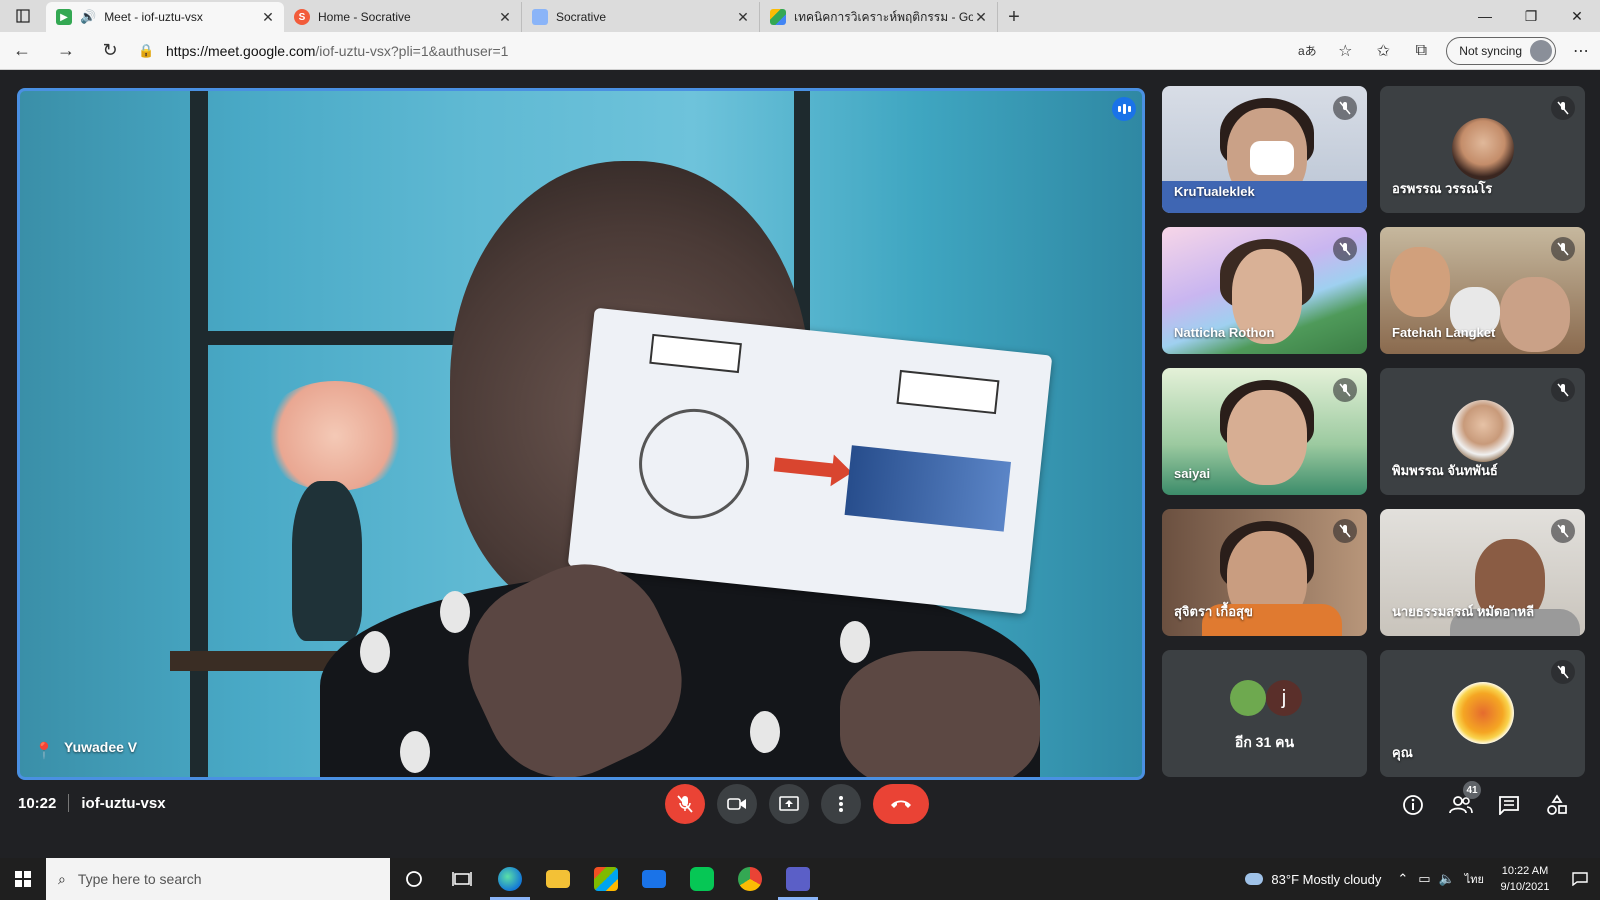 This screenshot has width=1600, height=900. Describe the element at coordinates (1014, 17) in the screenshot. I see `new-tab-button: +` at that location.